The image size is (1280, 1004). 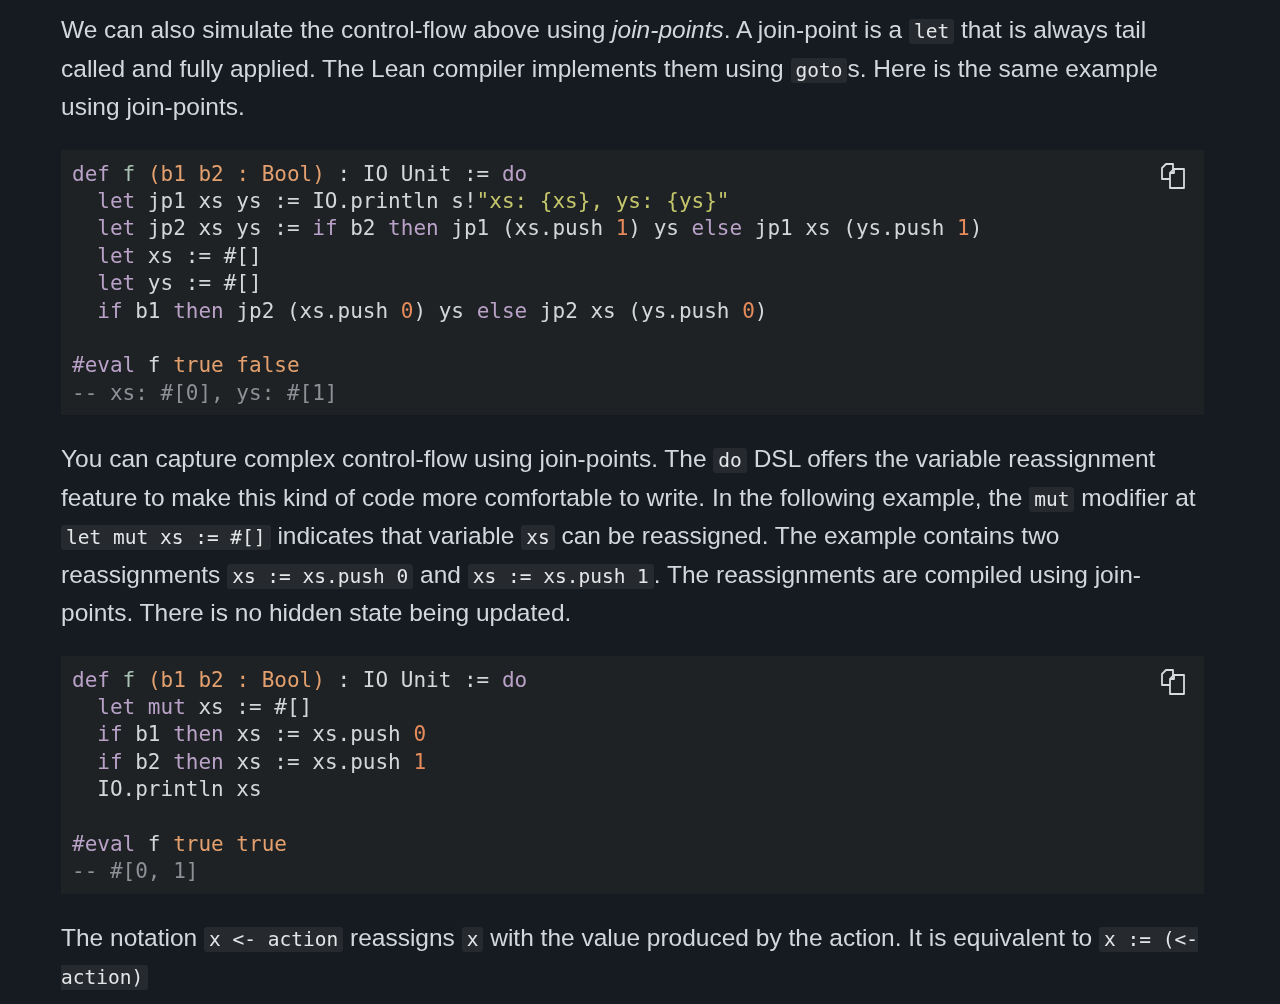 I want to click on code-line: let jp2 xs ys := if b2 then jp1 (xs.push 1) ys else jp1 xs (ys.push 1), so click(x=539, y=229).